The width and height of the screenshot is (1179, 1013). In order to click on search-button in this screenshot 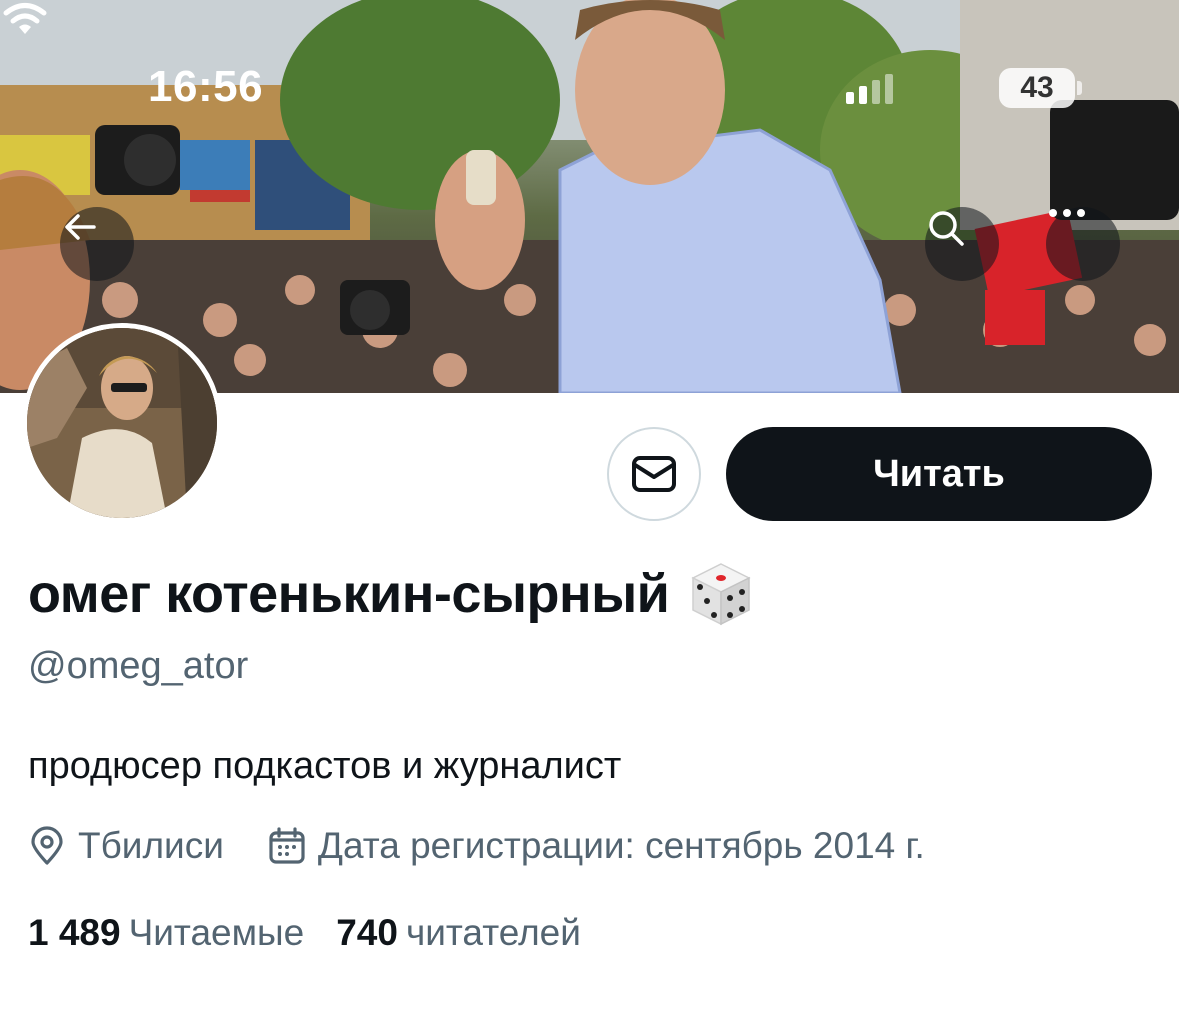, I will do `click(962, 244)`.